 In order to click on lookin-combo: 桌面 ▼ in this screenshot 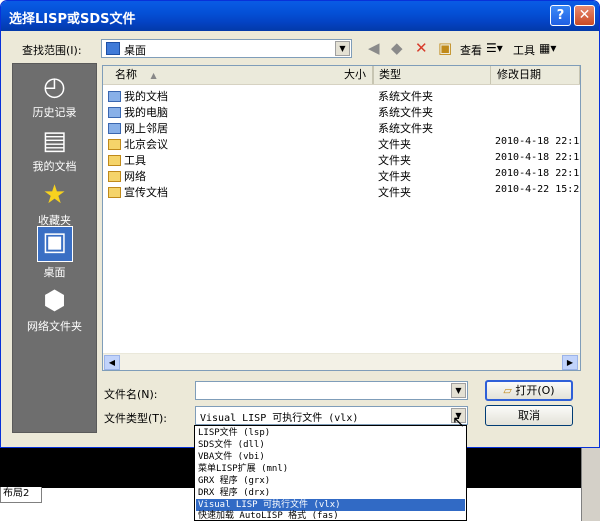, I will do `click(226, 48)`.